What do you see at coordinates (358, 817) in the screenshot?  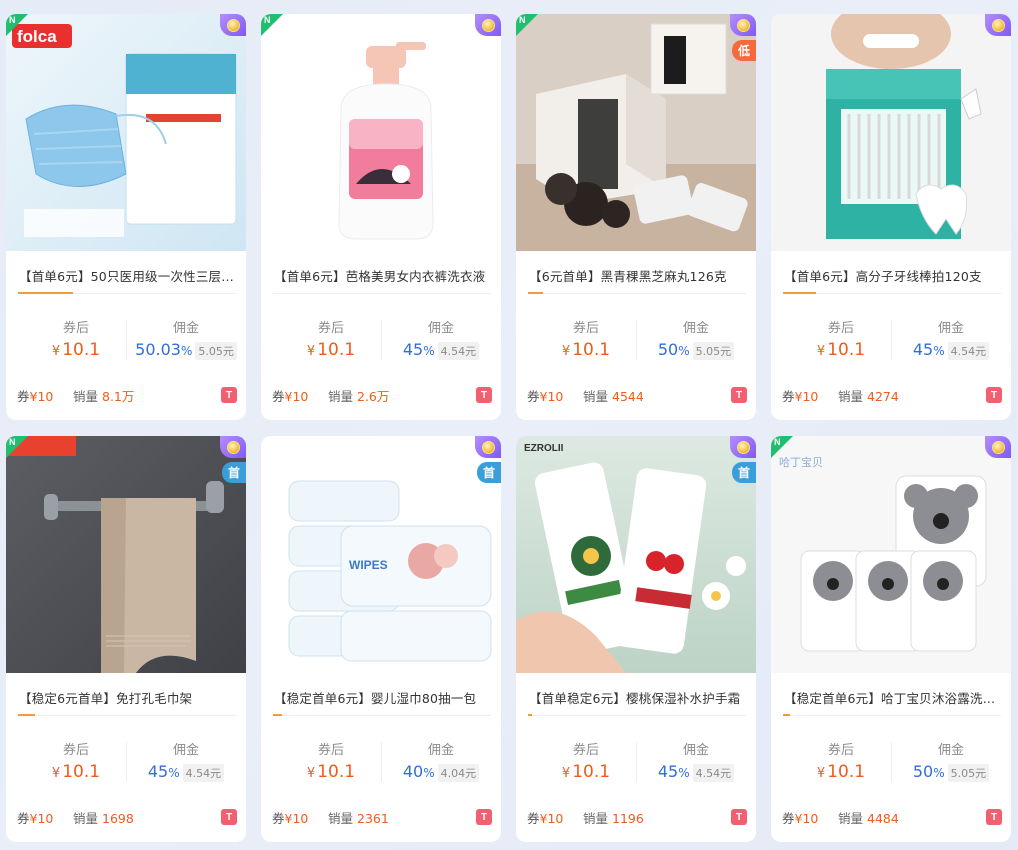 I see `sales-info: 销量 2361` at bounding box center [358, 817].